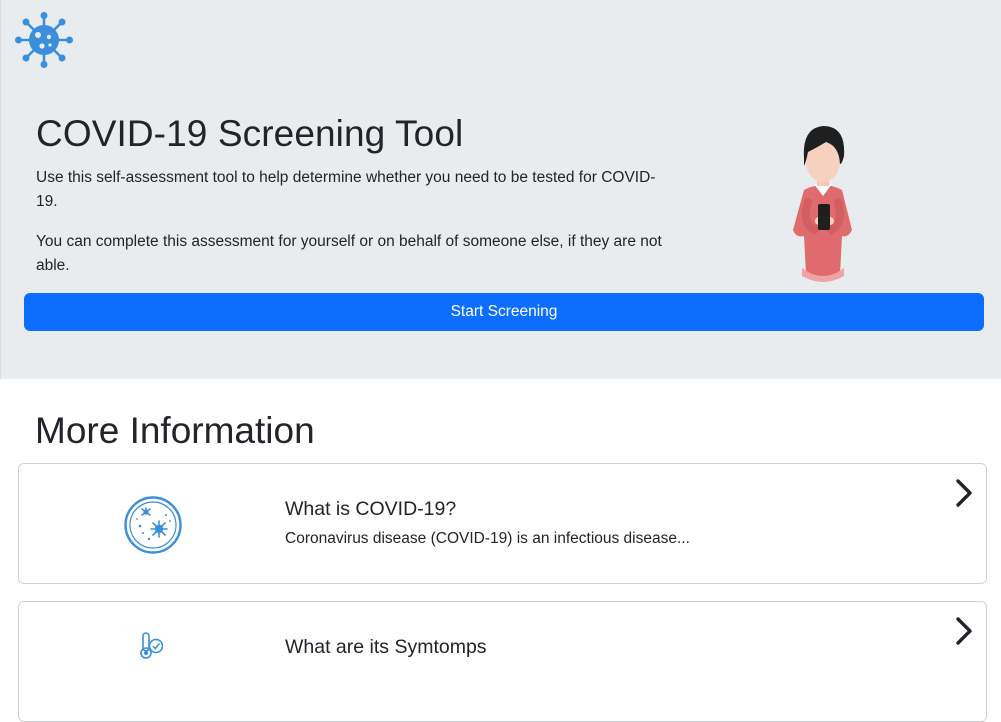 This screenshot has width=1001, height=722. I want to click on card-title: What are its Symtomps, so click(386, 647).